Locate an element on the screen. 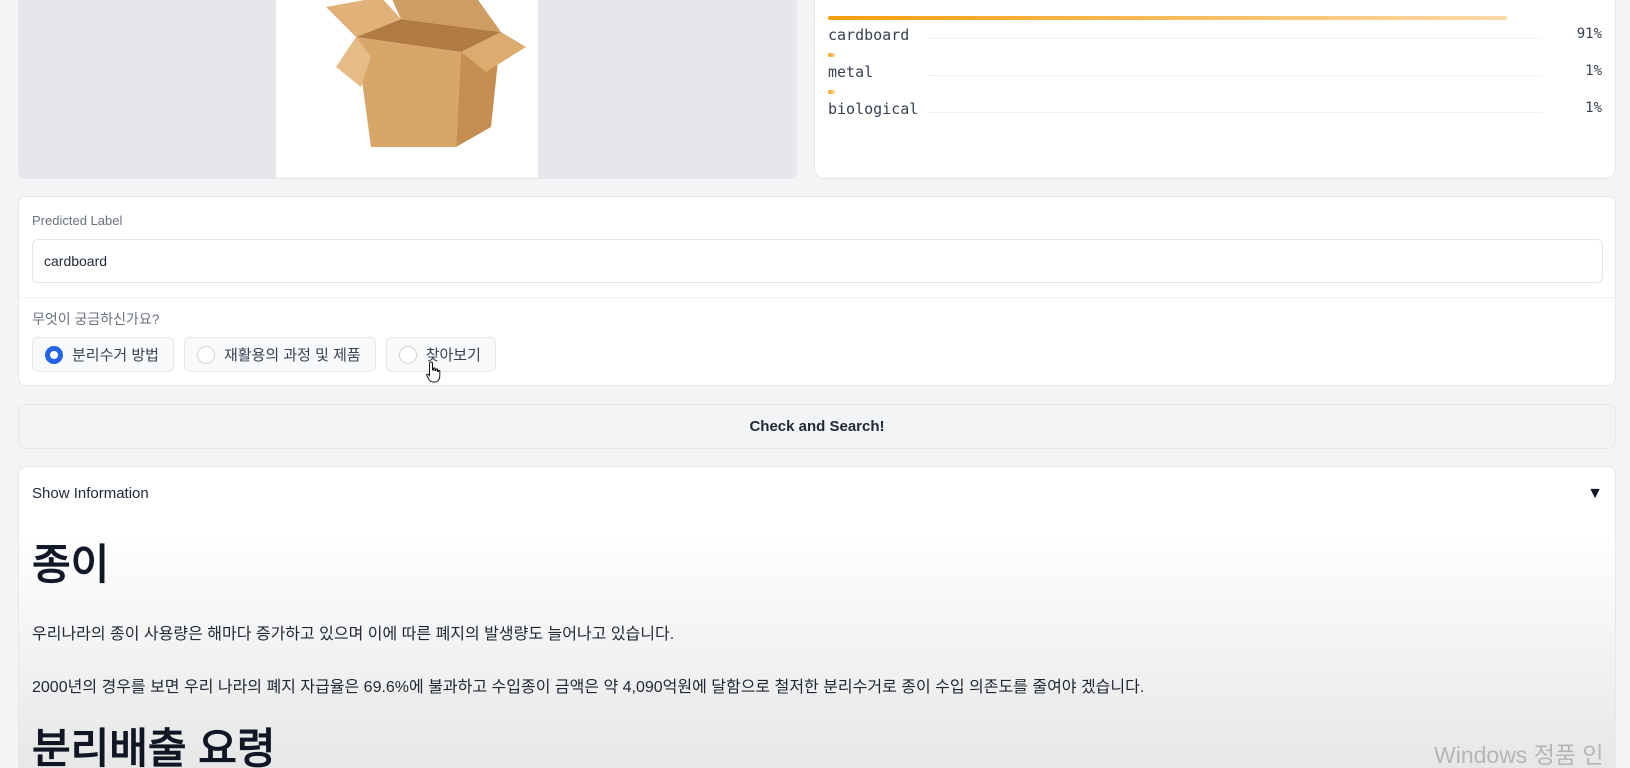 The height and width of the screenshot is (768, 1630). confidence-percent: 91% is located at coordinates (1589, 34).